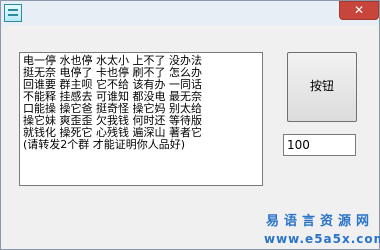  I want to click on close-button: ✕, so click(359, 10).